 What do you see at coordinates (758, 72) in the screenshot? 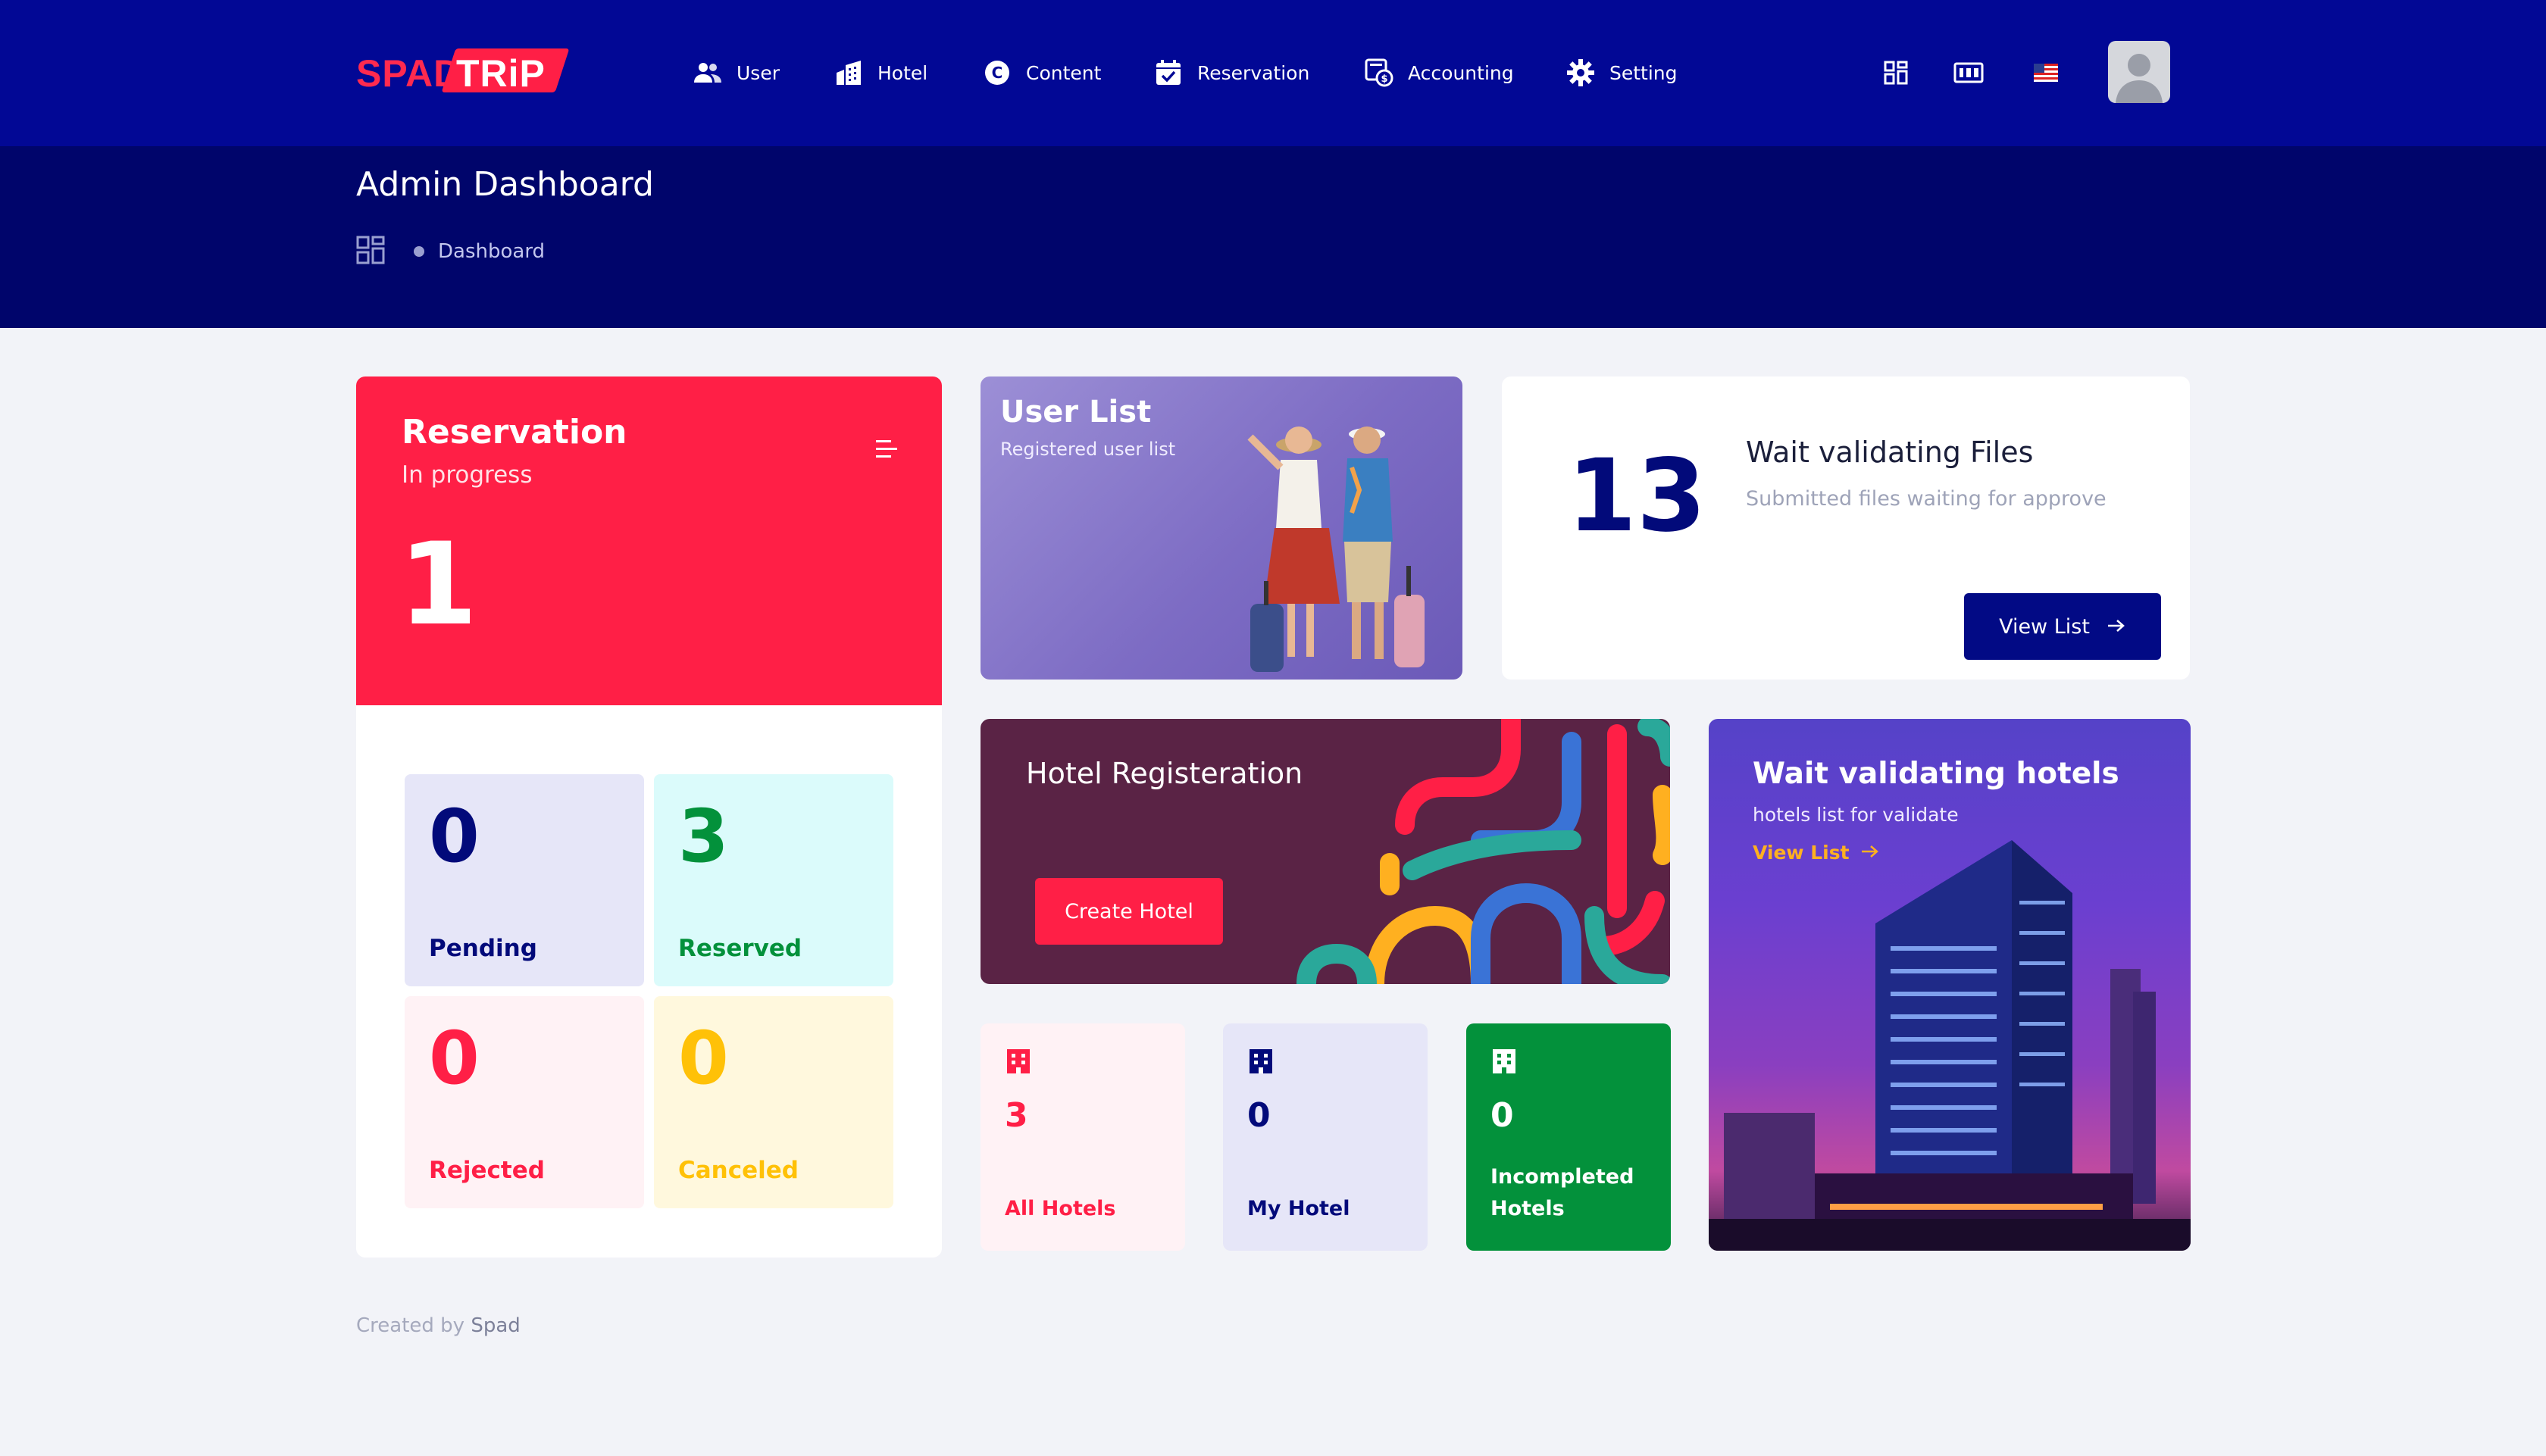
I see `nav-item-label: User` at bounding box center [758, 72].